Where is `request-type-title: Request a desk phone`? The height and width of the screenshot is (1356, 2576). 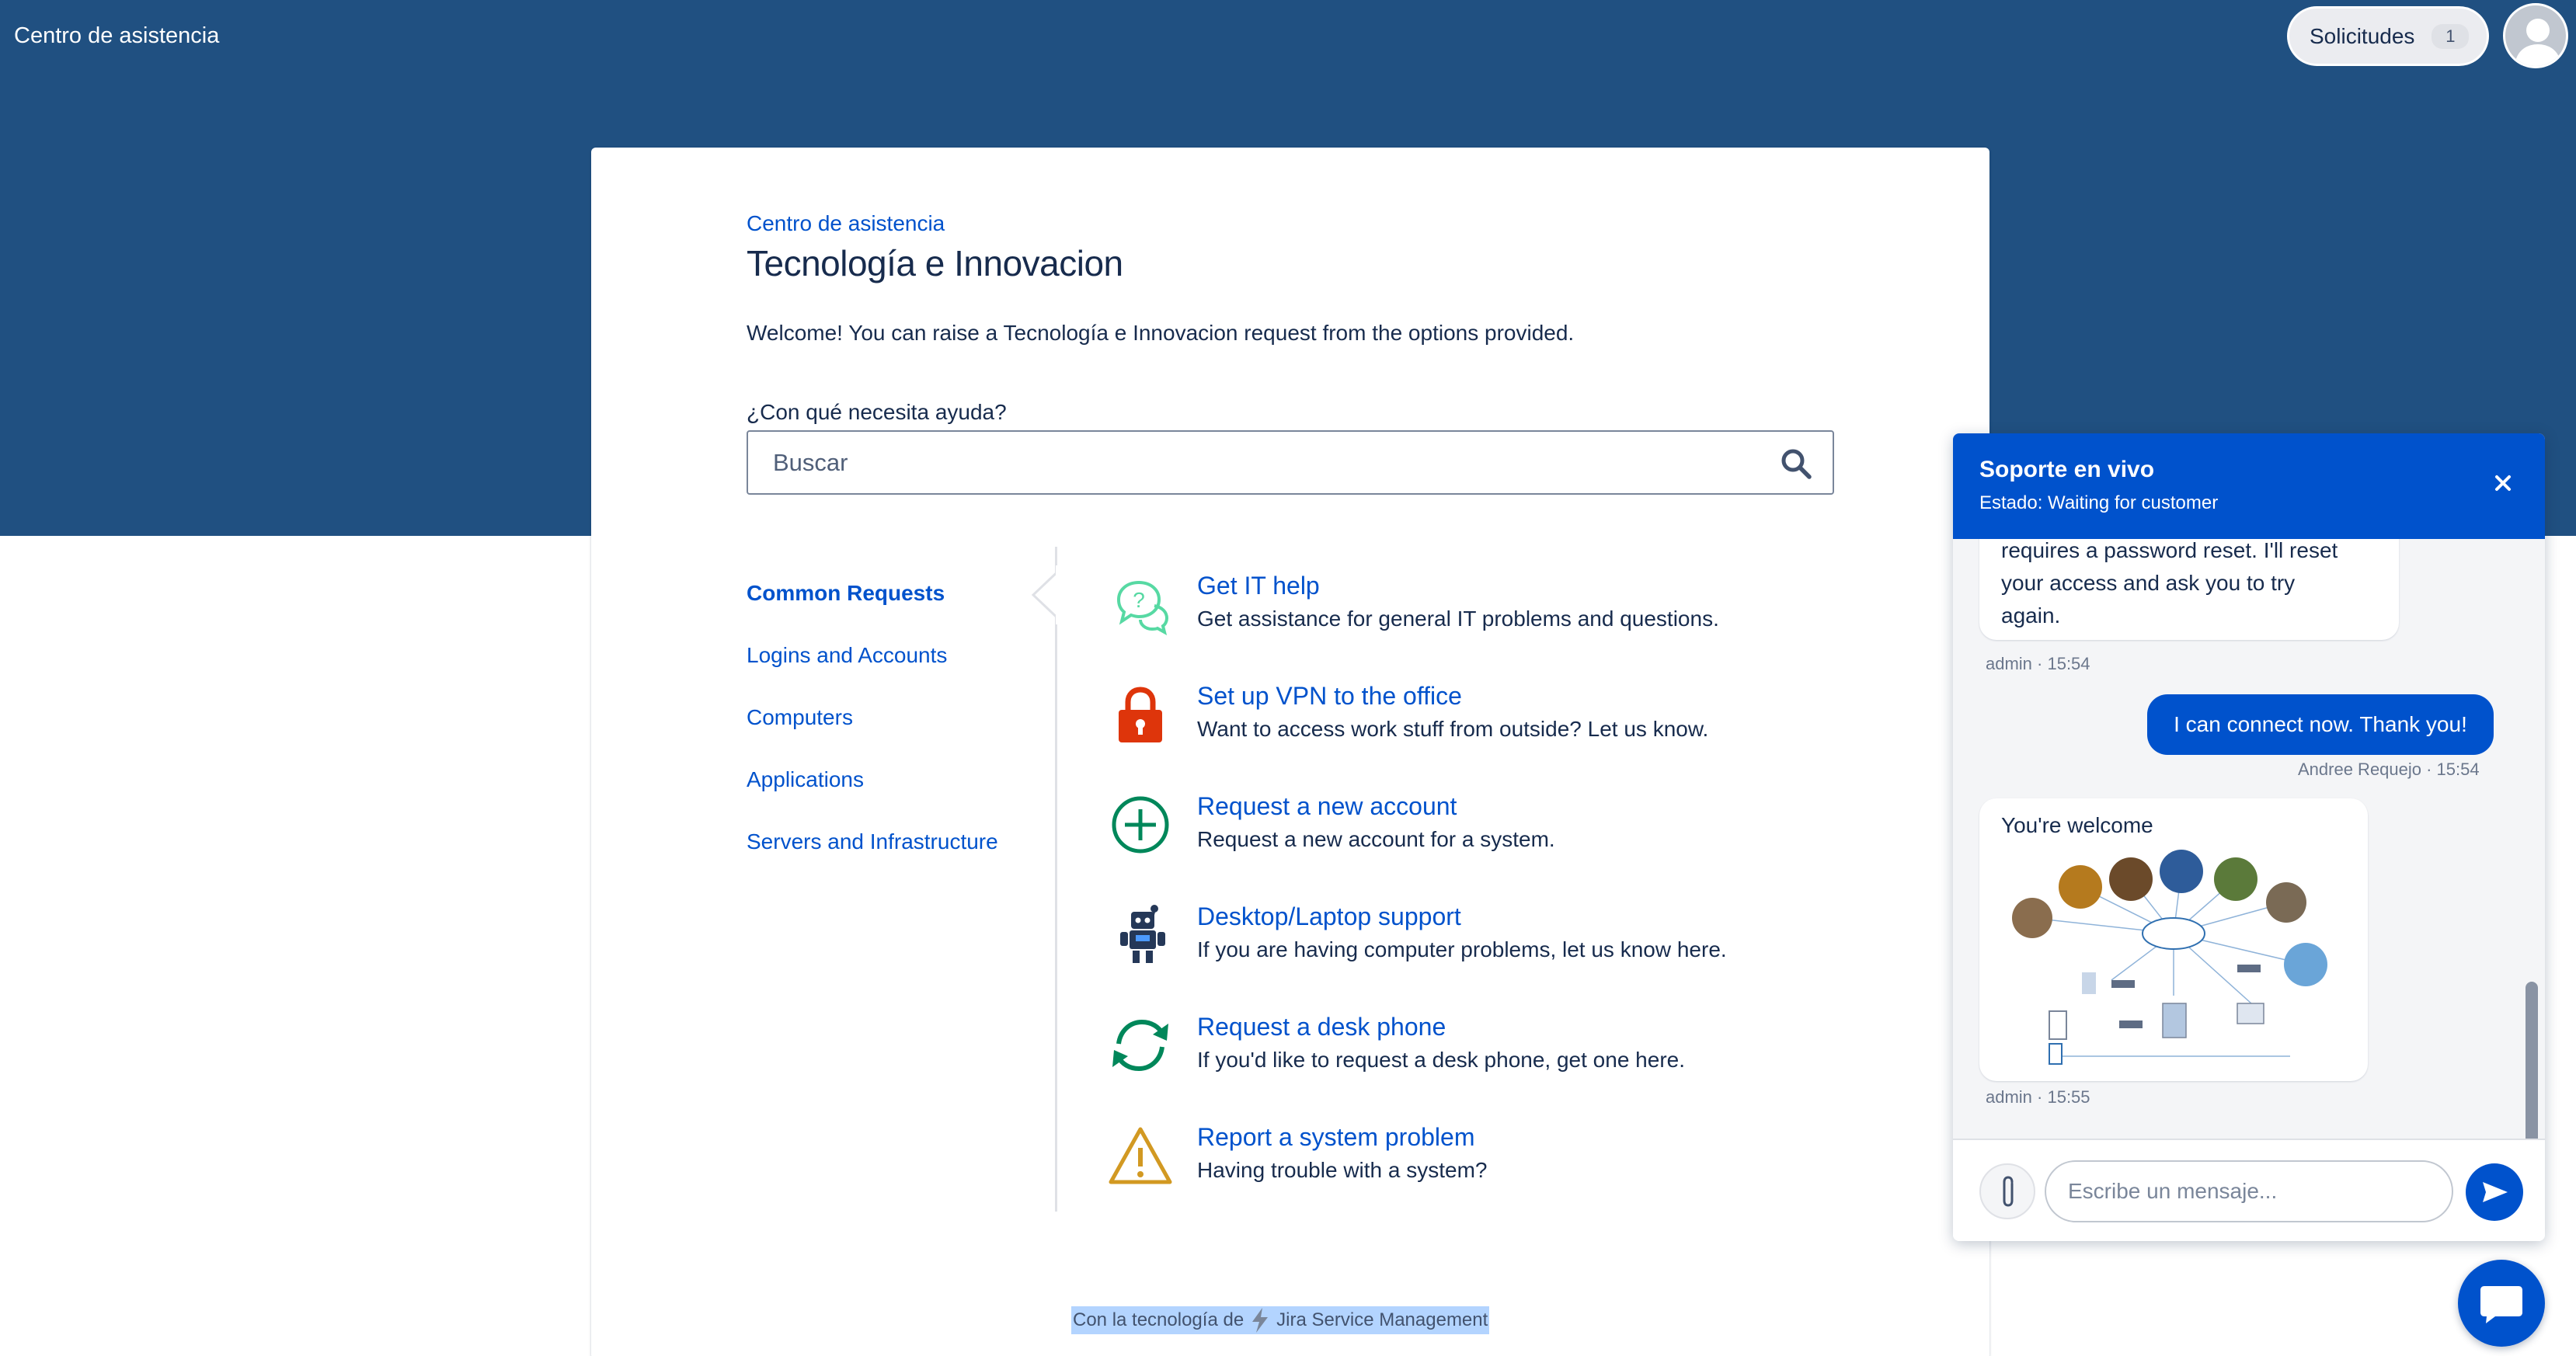
request-type-title: Request a desk phone is located at coordinates (1321, 1027).